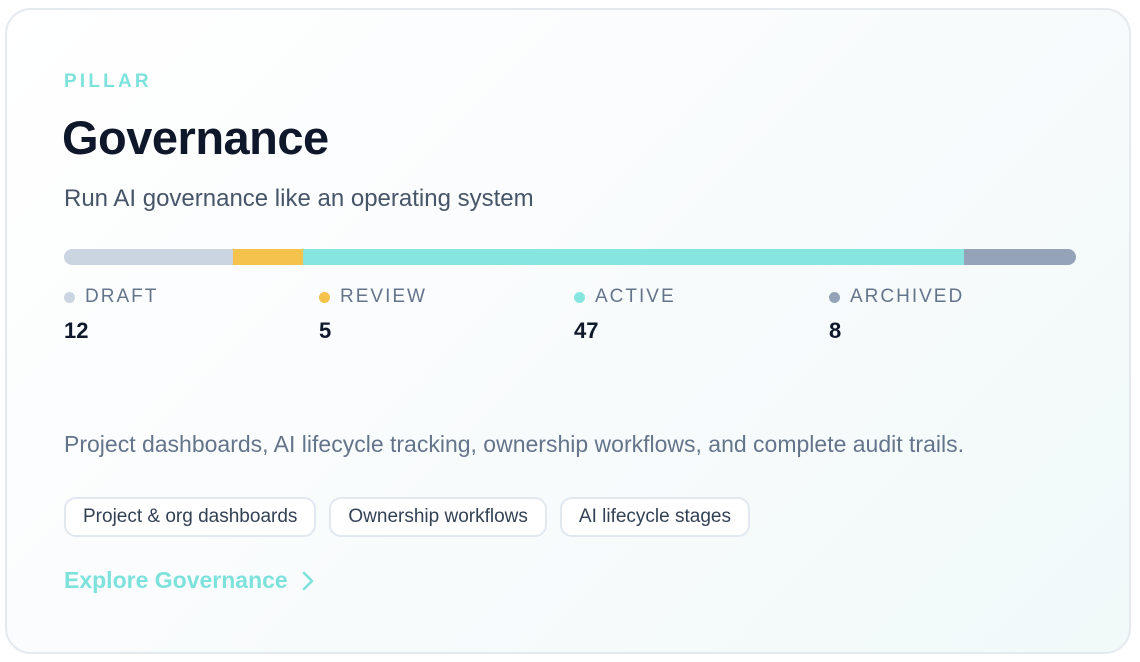 The image size is (1140, 662). Describe the element at coordinates (176, 580) in the screenshot. I see `cta-label: Explore Governance` at that location.